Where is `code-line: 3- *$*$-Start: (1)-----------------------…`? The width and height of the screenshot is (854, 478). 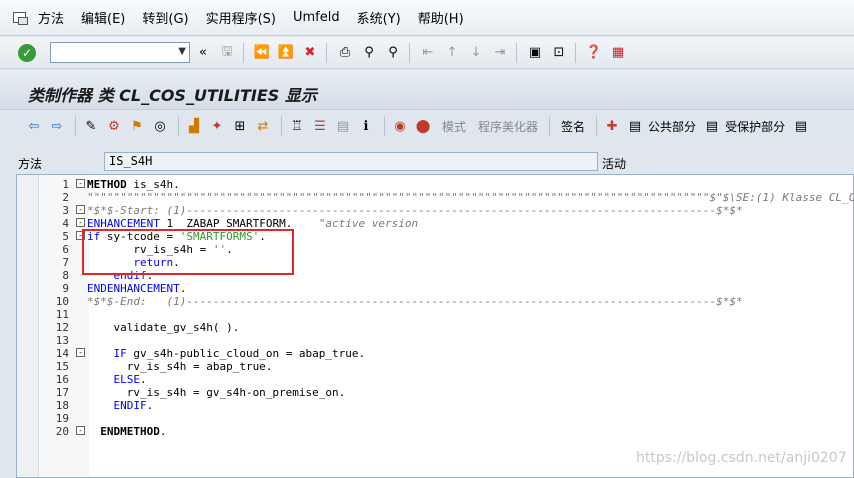
code-line: 3- *$*$-Start: (1)-----------------------… is located at coordinates (435, 210).